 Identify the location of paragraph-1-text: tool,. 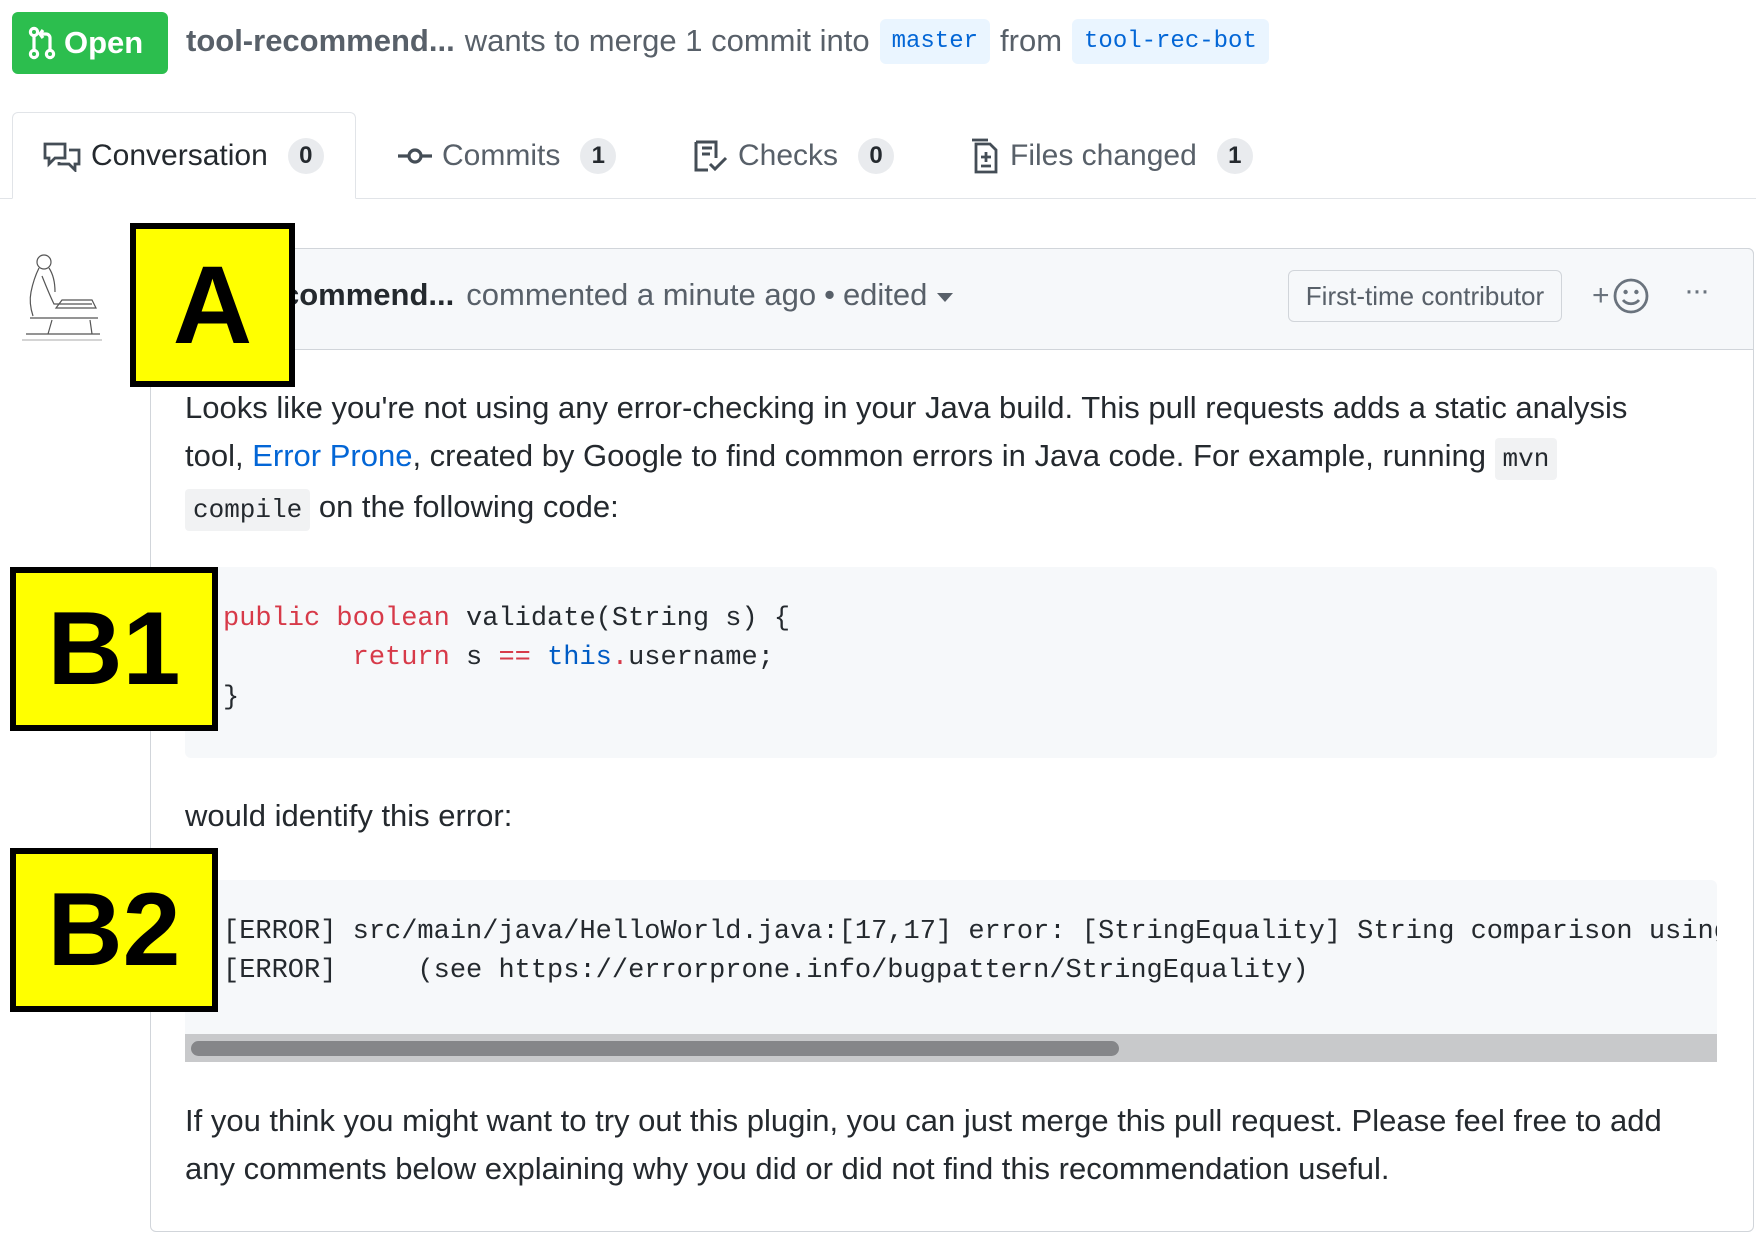
(219, 455).